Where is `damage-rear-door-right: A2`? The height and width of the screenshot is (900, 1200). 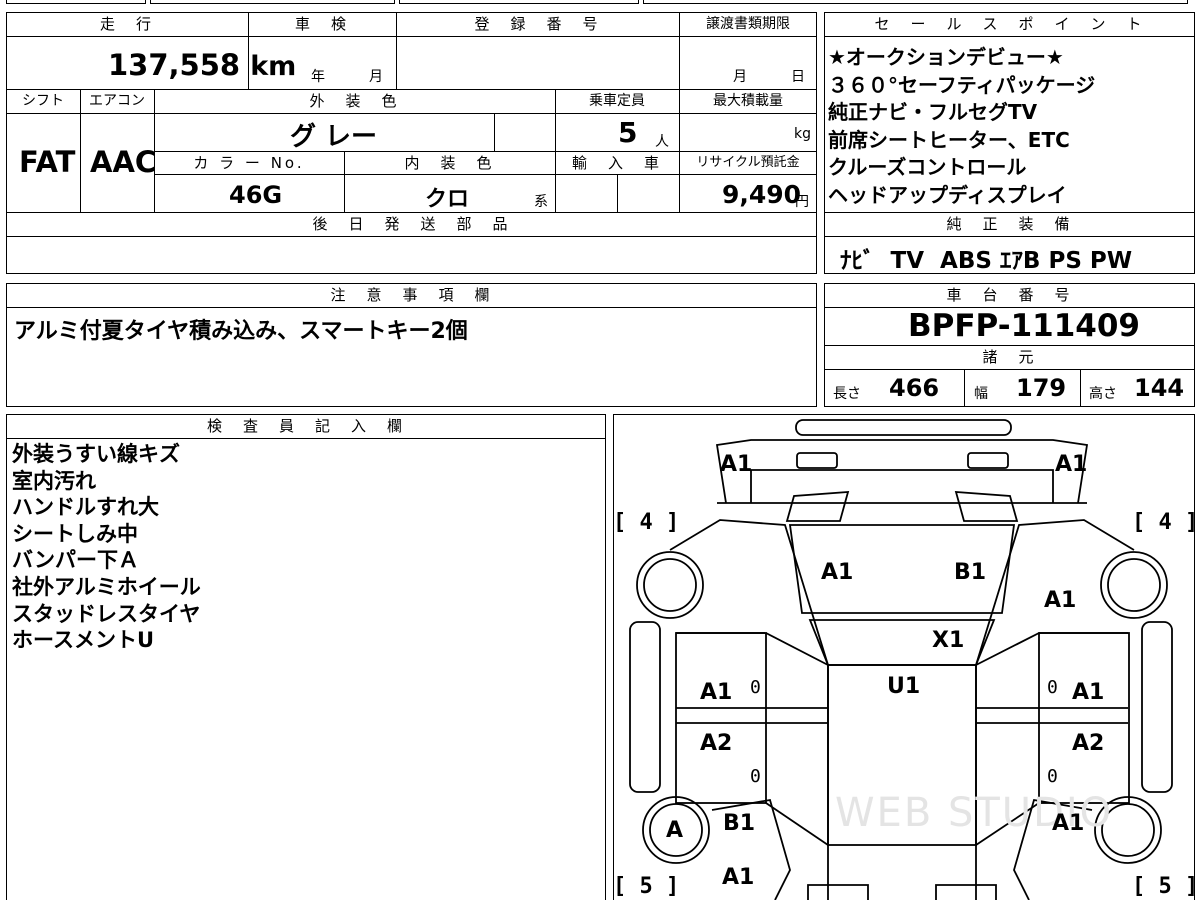 damage-rear-door-right: A2 is located at coordinates (1088, 743).